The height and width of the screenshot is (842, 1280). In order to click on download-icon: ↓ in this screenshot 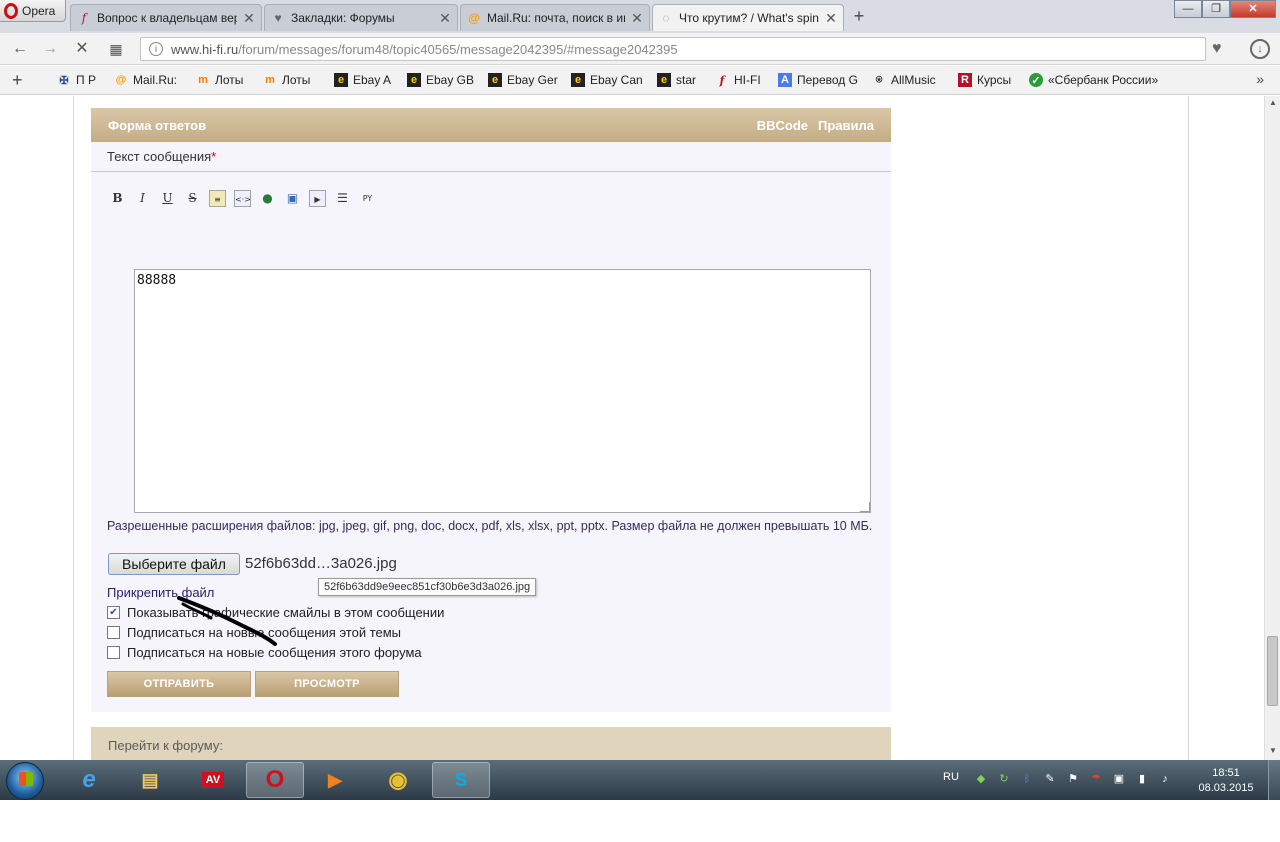, I will do `click(1260, 49)`.